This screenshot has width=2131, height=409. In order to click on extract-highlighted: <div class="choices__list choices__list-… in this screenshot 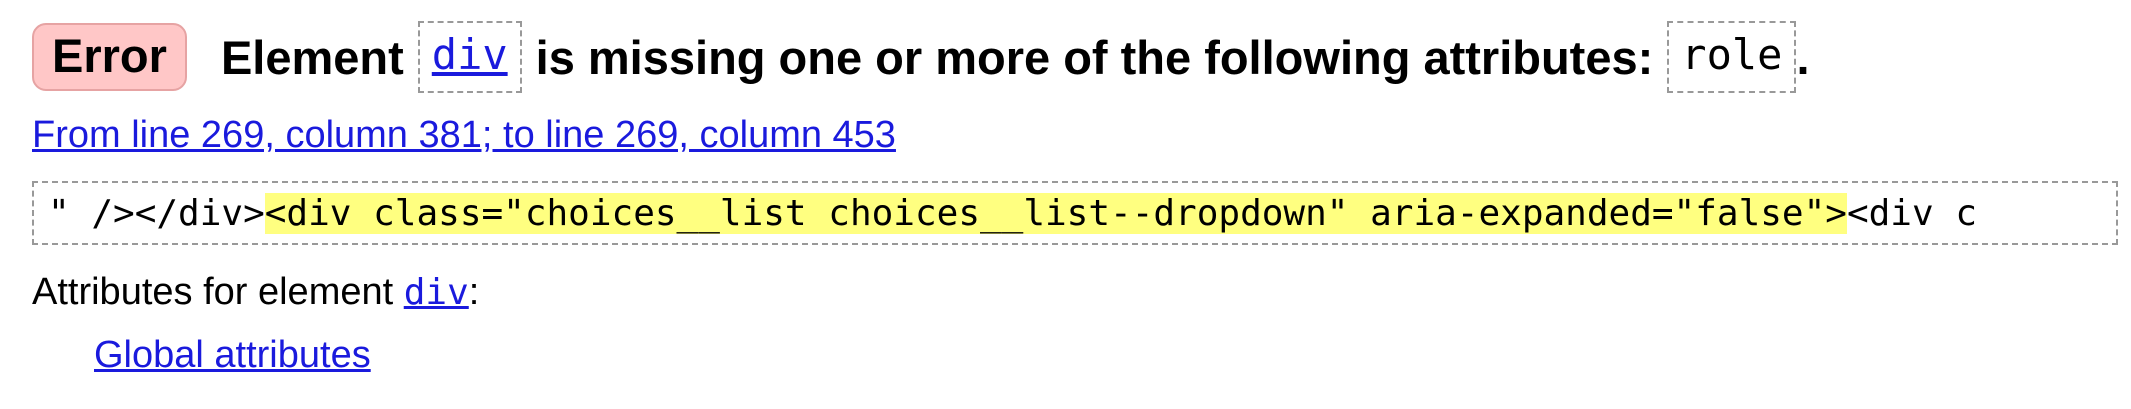, I will do `click(1055, 213)`.